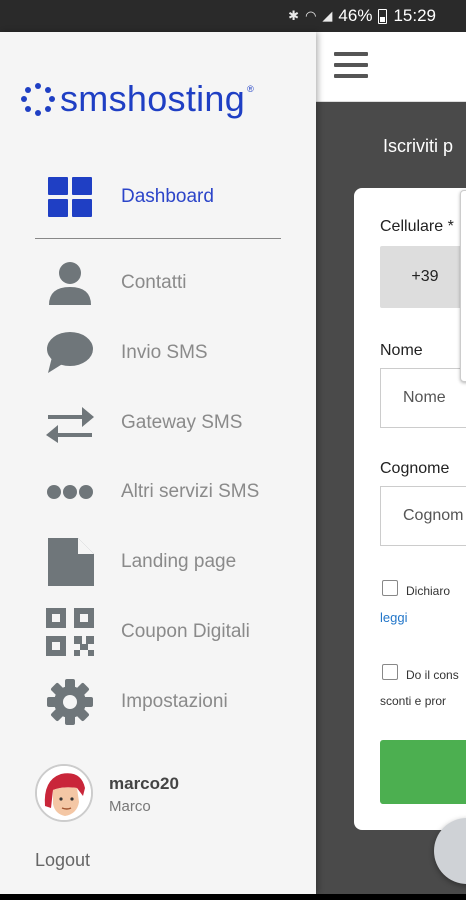  Describe the element at coordinates (70, 423) in the screenshot. I see `exchange-arrows-icon` at that location.